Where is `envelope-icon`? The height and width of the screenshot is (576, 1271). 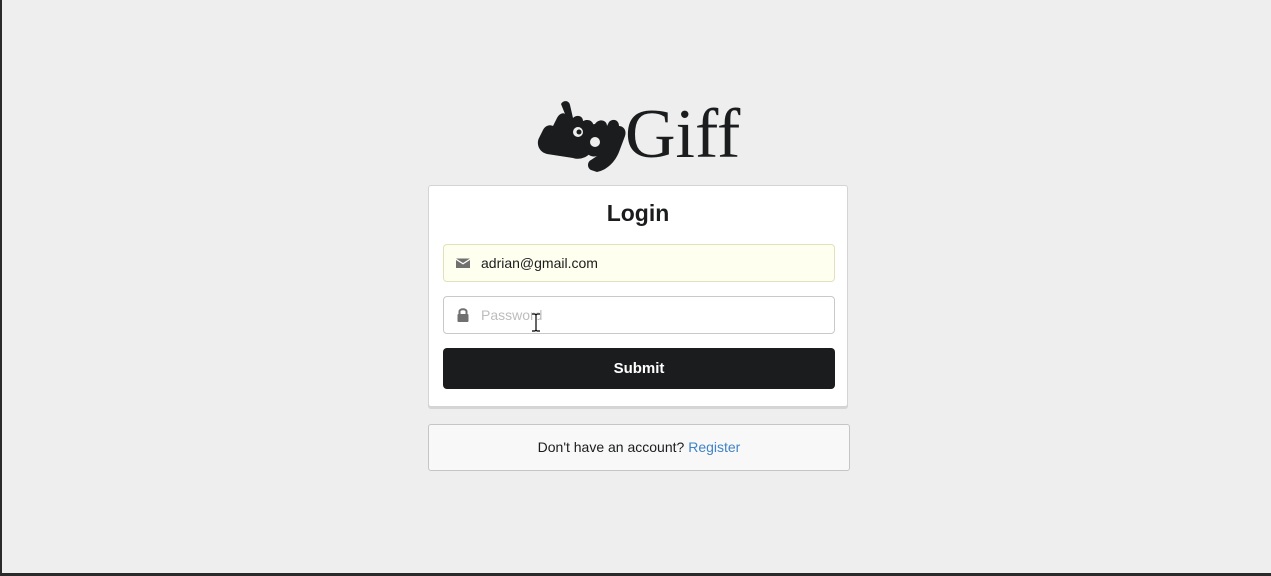
envelope-icon is located at coordinates (463, 263).